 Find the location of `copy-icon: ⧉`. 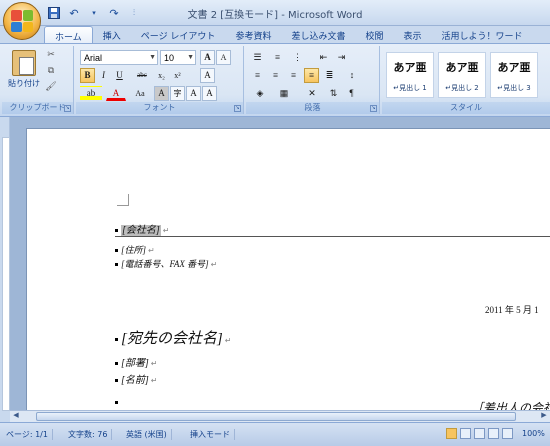

copy-icon: ⧉ is located at coordinates (51, 73).